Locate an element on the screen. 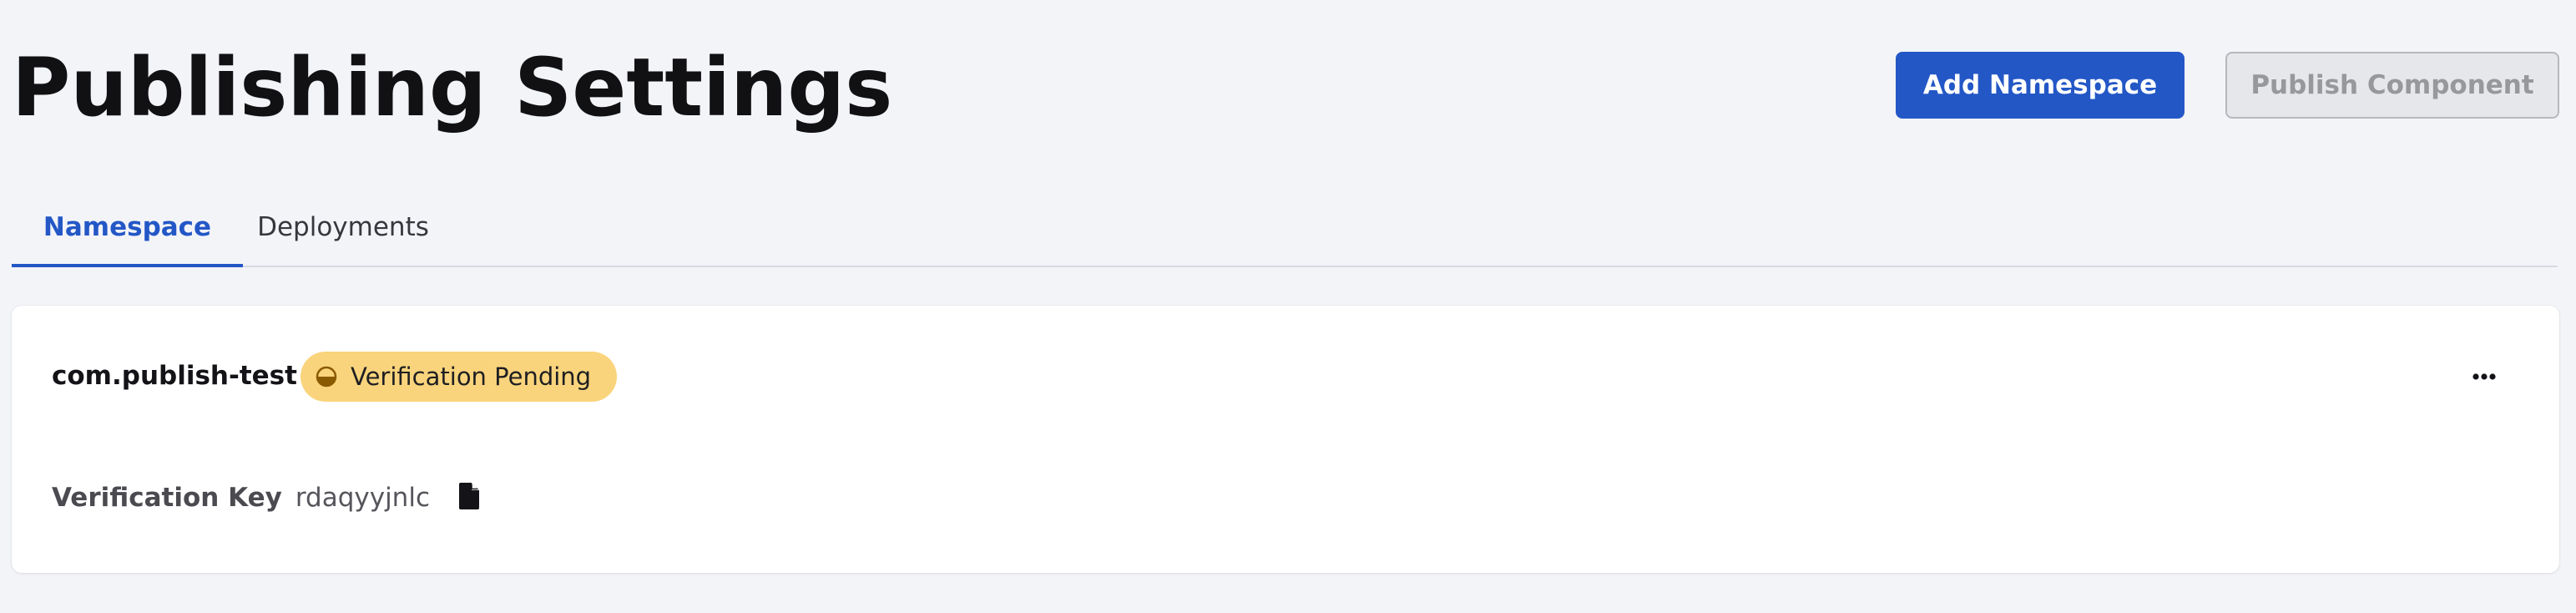 The image size is (2576, 613). verification-key-row: Verification Key rdaqyyjnlc is located at coordinates (267, 497).